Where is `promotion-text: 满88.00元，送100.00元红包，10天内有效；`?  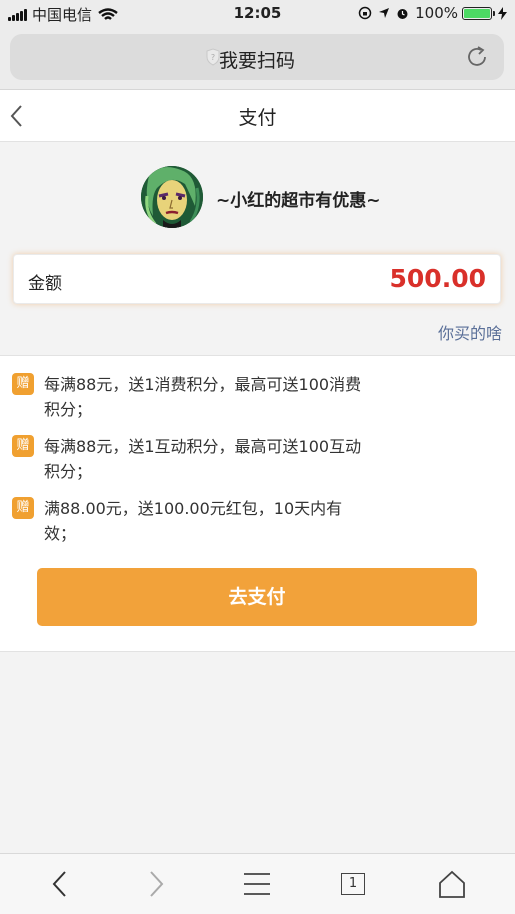
promotion-text: 满88.00元，送100.00元红包，10天内有效； is located at coordinates (193, 521).